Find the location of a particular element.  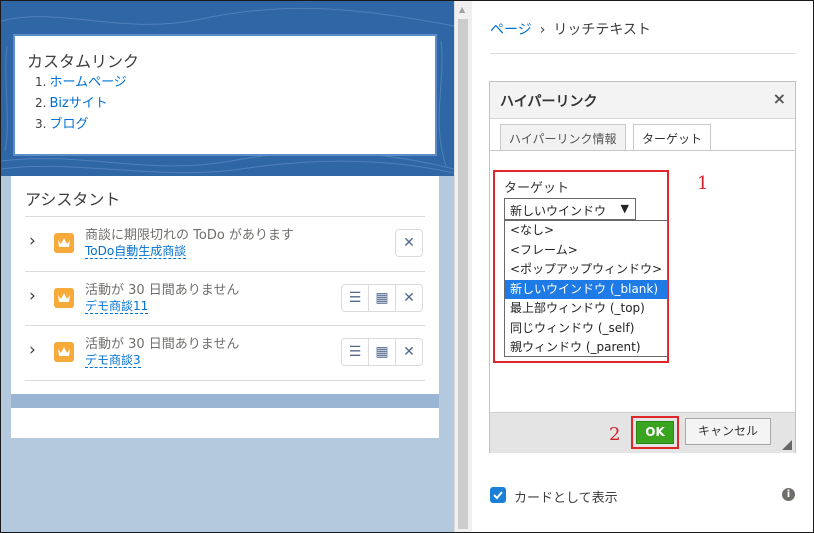

vertical-scrollbar: ▲ is located at coordinates (463, 266).